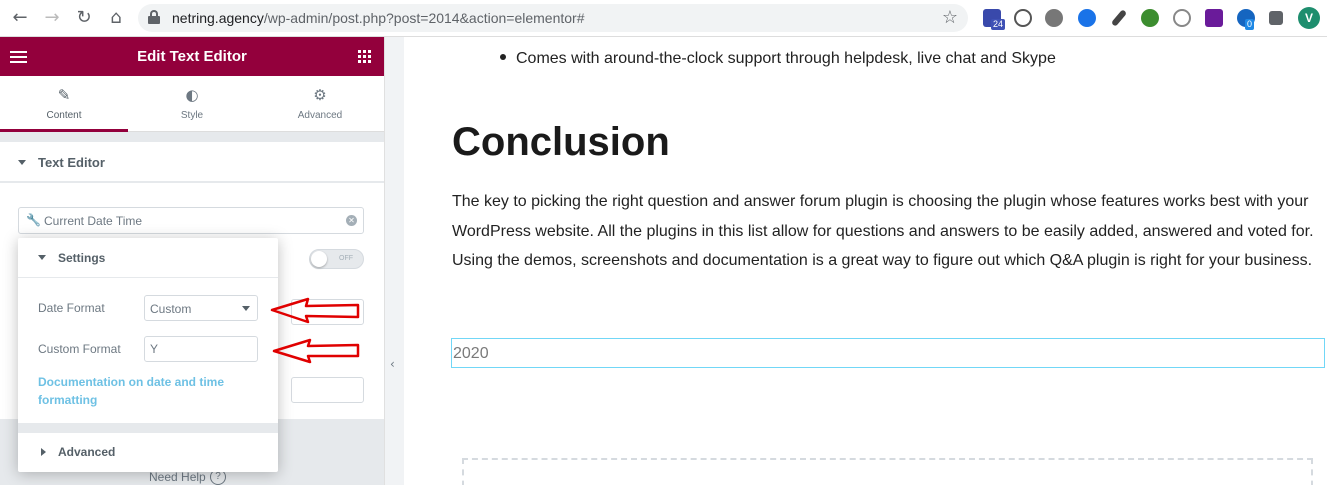 The height and width of the screenshot is (485, 1327). I want to click on date-widget: 2020, so click(888, 353).